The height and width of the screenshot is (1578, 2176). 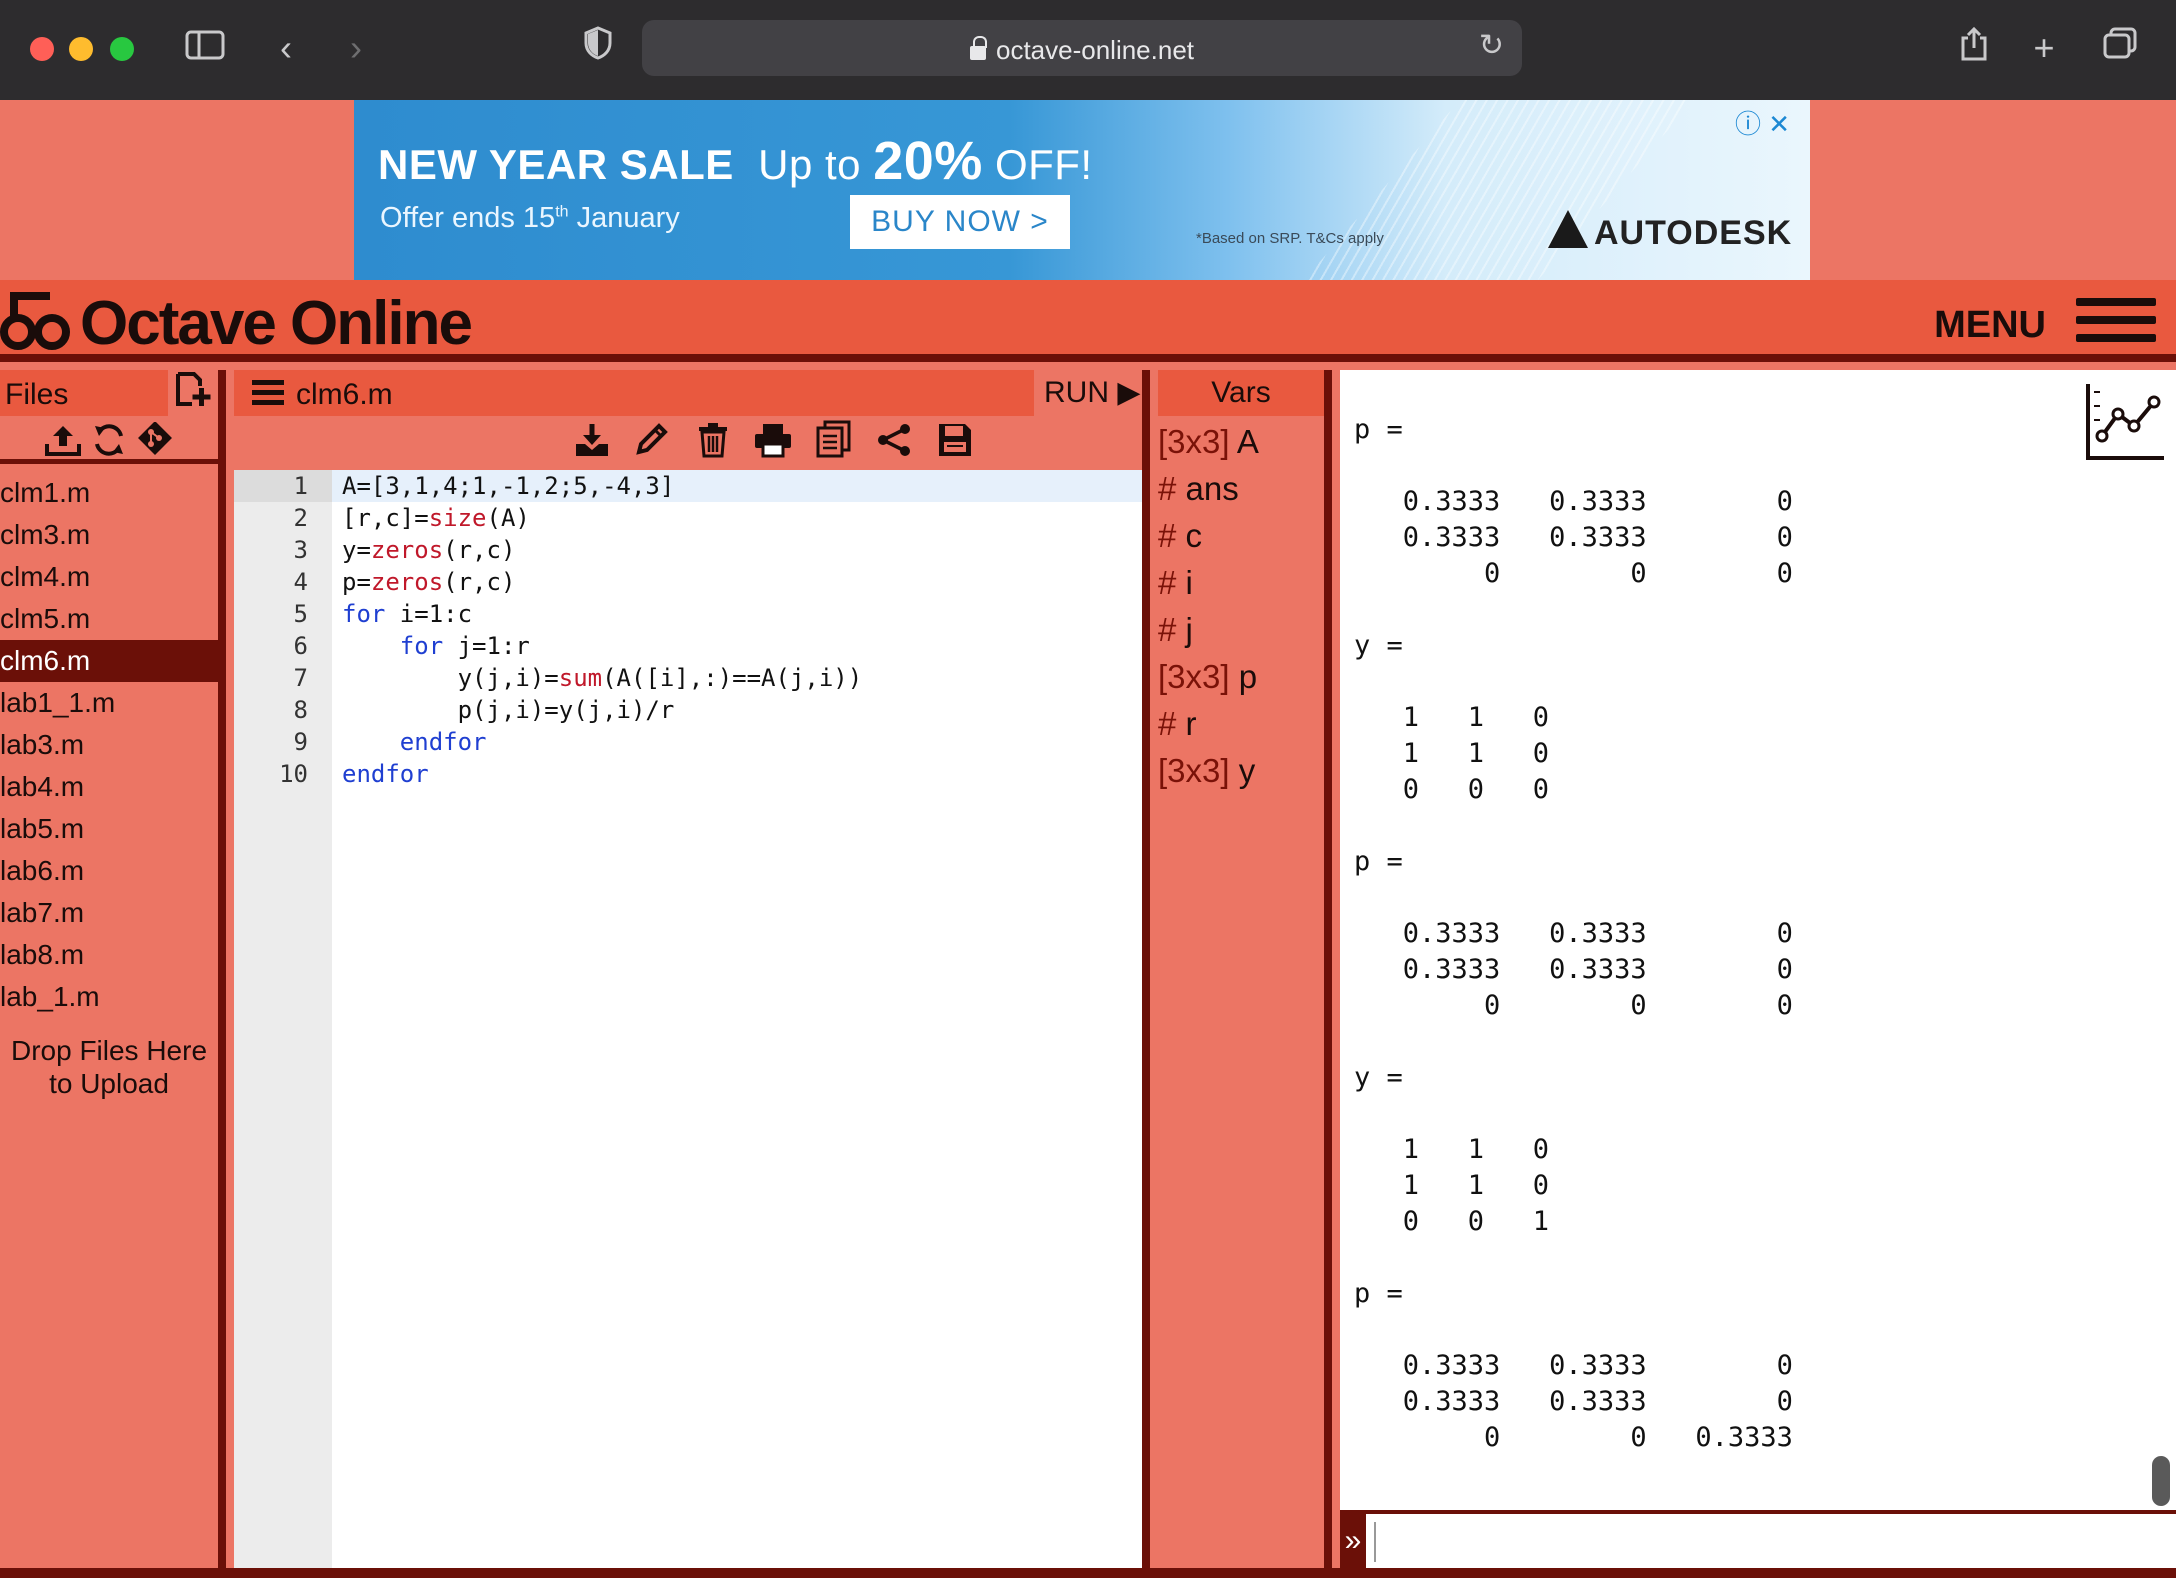 What do you see at coordinates (1088, 393) in the screenshot?
I see `run-button: RUN ▶` at bounding box center [1088, 393].